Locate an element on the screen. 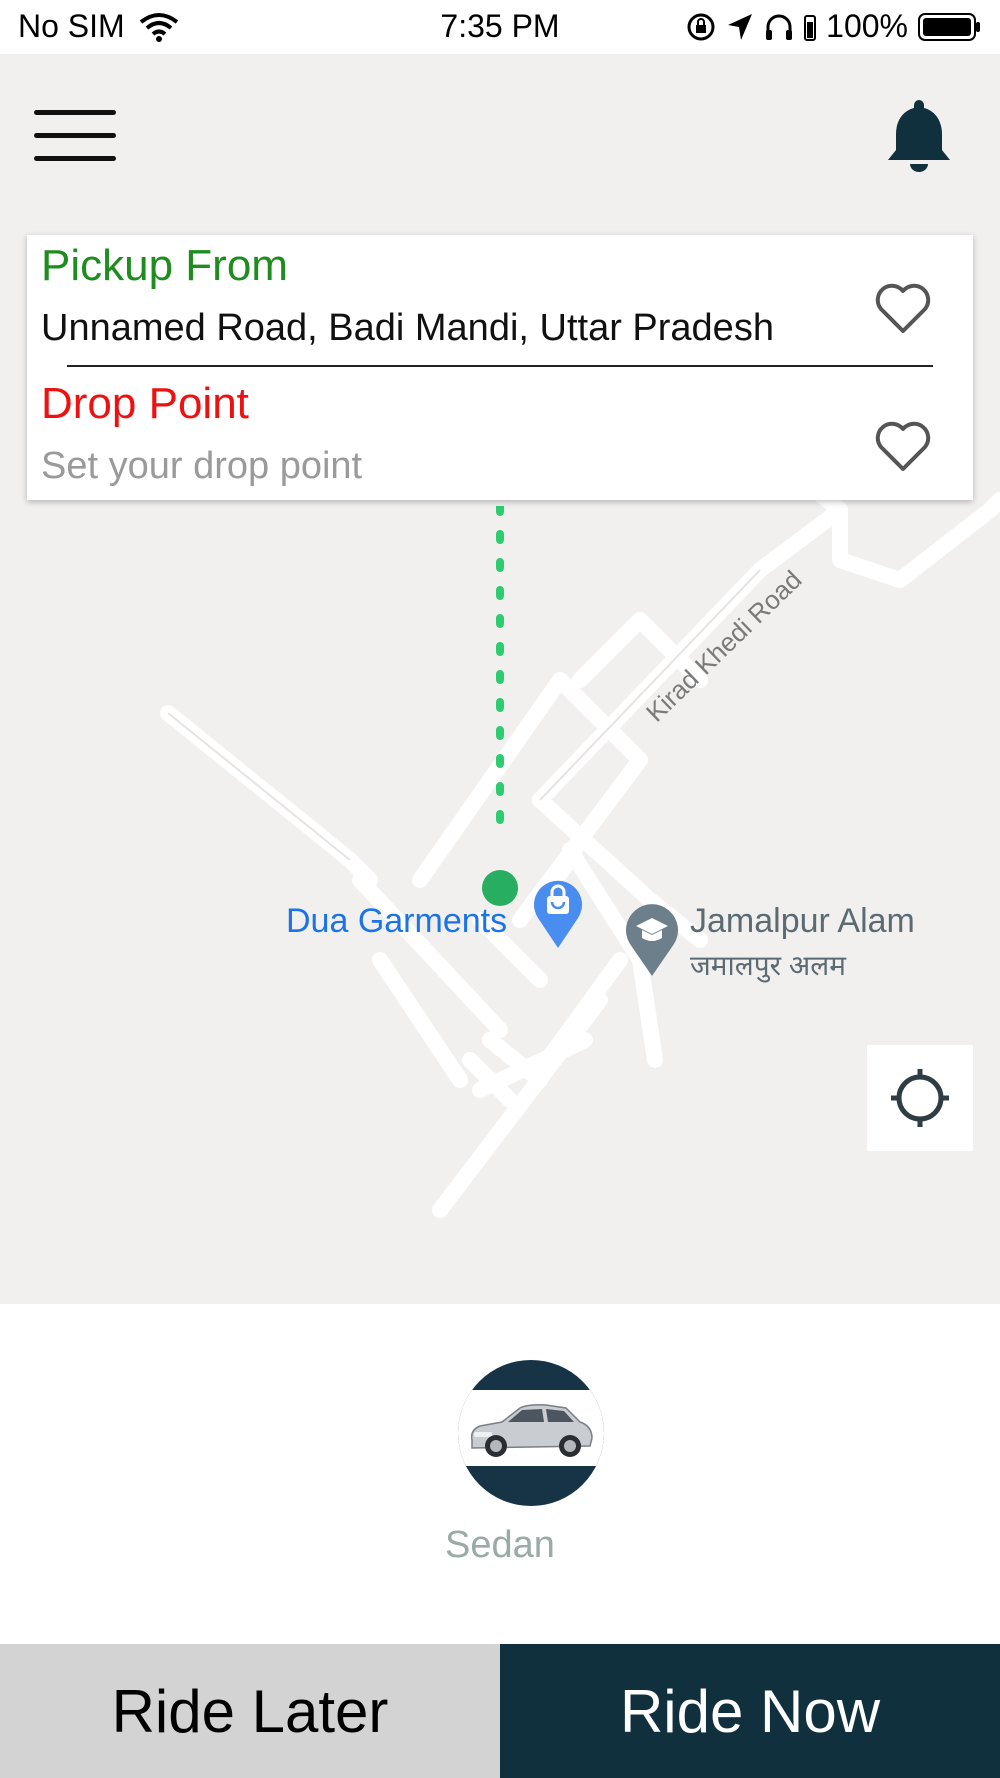 This screenshot has height=1778, width=1000. favorite-pickup-heart-icon is located at coordinates (903, 308).